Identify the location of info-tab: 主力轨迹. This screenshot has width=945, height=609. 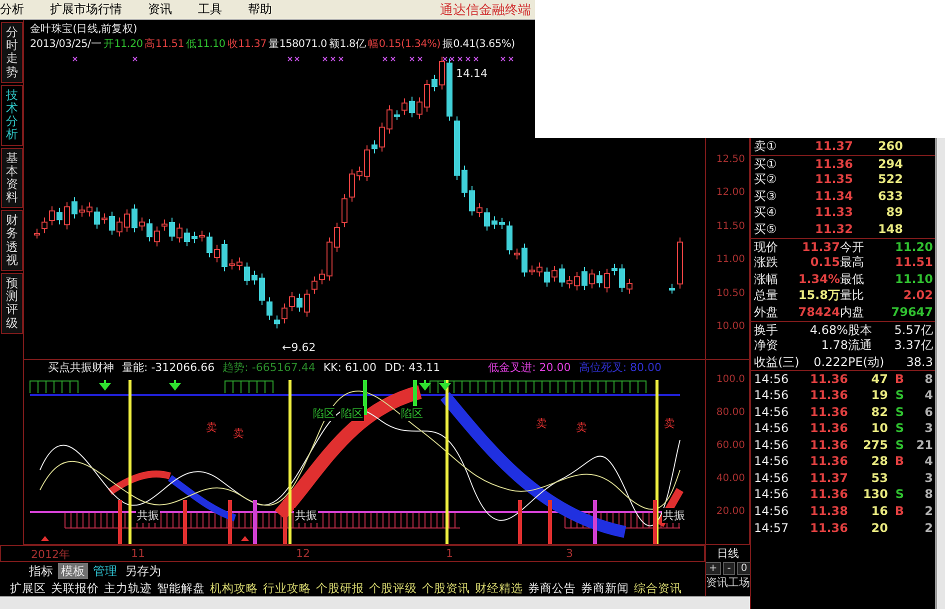
(128, 588).